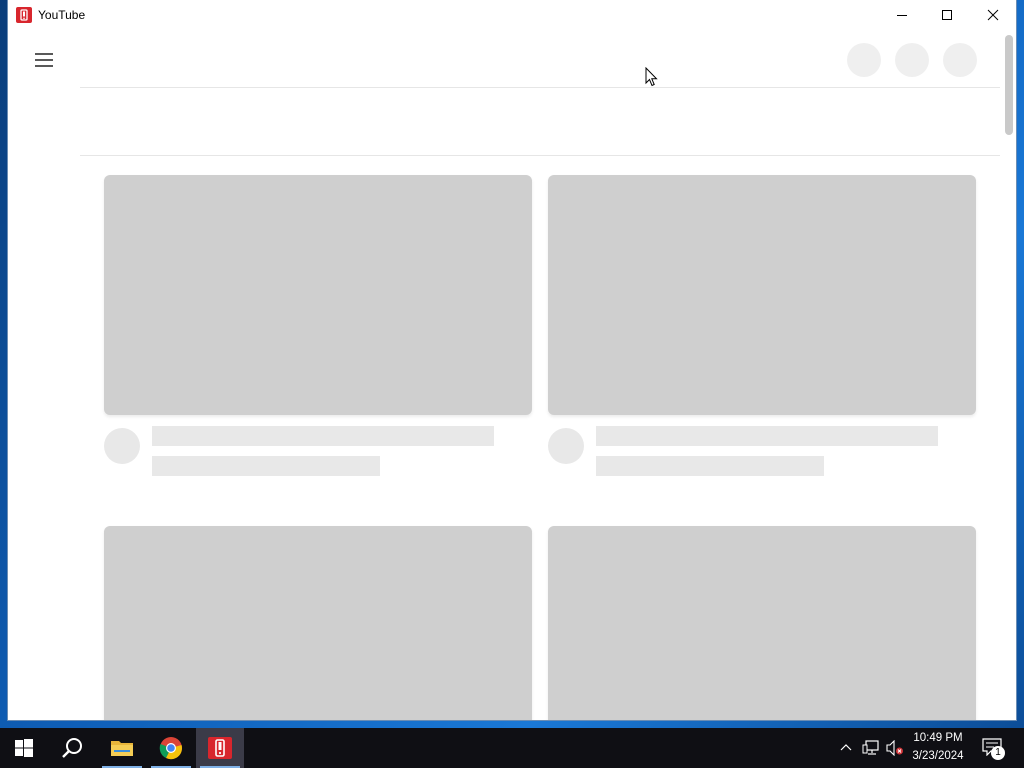 The height and width of the screenshot is (768, 1024). I want to click on header-divider, so click(540, 87).